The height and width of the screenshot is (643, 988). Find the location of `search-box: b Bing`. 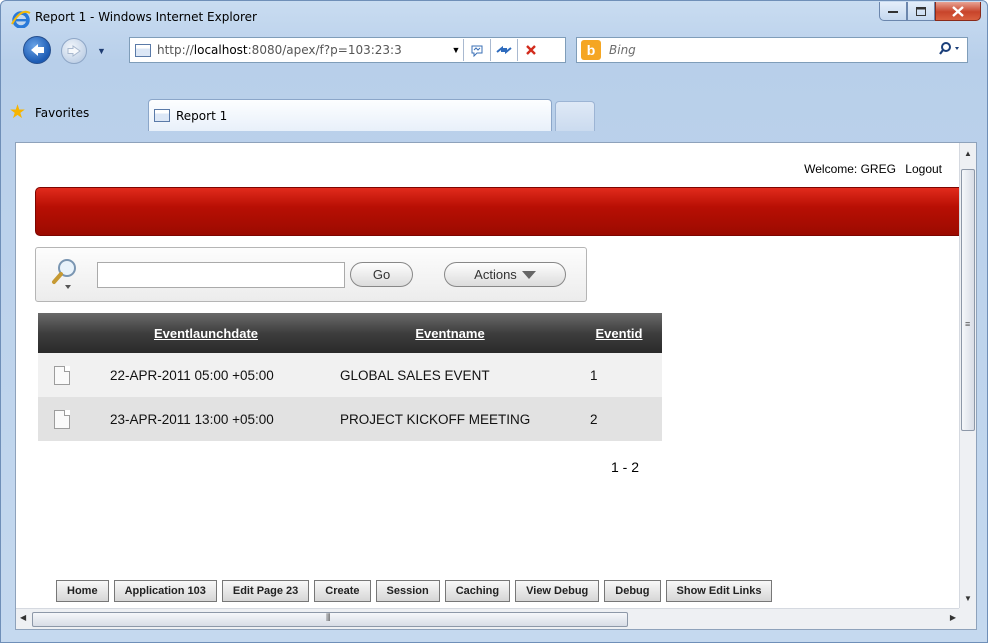

search-box: b Bing is located at coordinates (772, 50).